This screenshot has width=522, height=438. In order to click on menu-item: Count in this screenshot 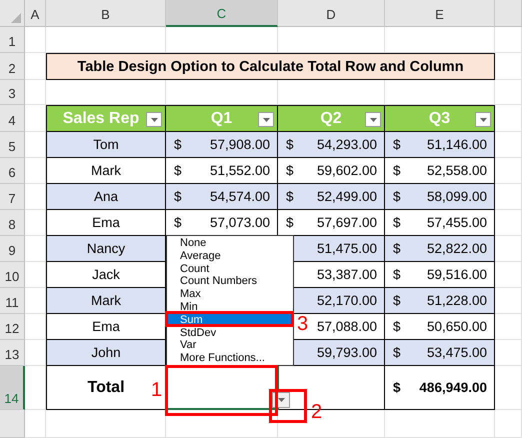, I will do `click(230, 269)`.